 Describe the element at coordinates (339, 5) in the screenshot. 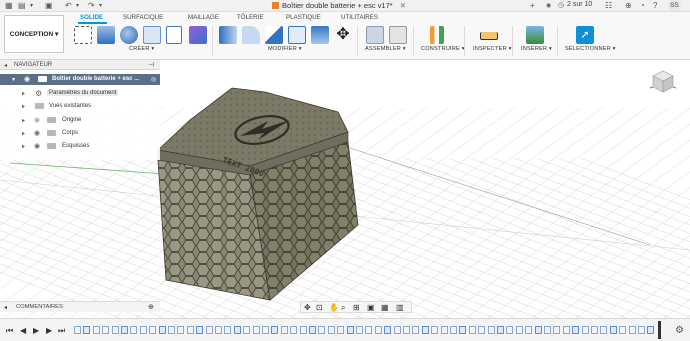

I see `document-tab: Boîtier double batterie + esc v17* ✕` at that location.